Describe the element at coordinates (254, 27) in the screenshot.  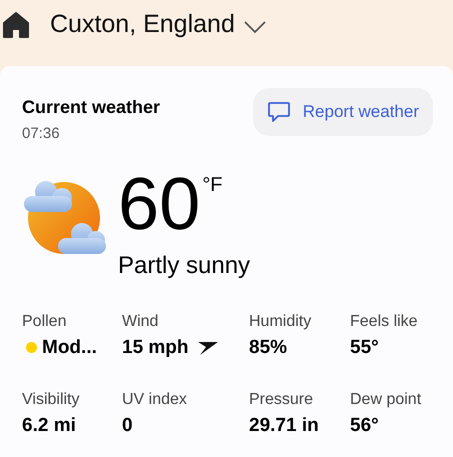
I see `chevron-down-icon` at that location.